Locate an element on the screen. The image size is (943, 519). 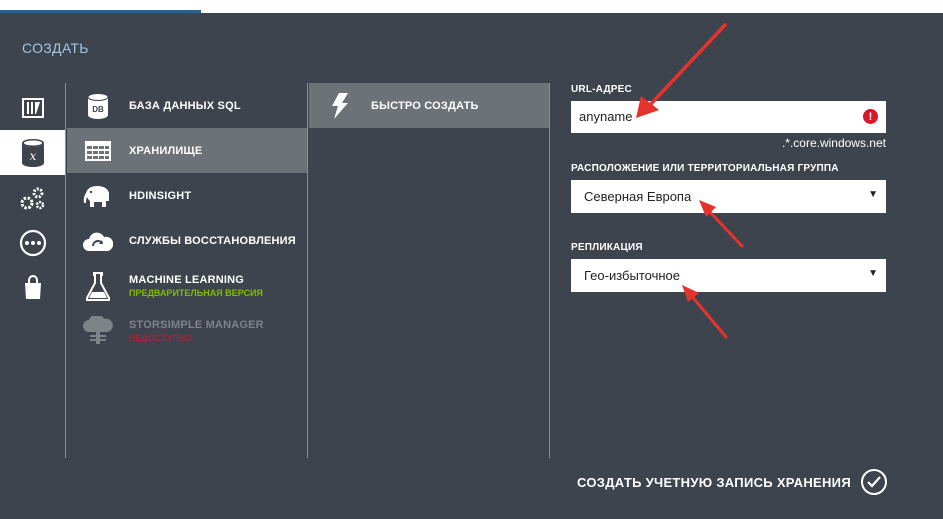
service-label: БАЗА ДАННЫХ SQL is located at coordinates (185, 105).